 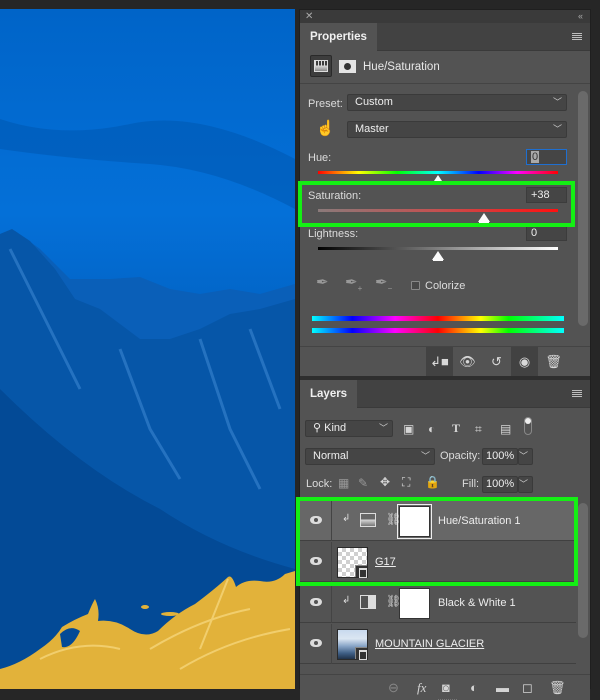 I want to click on fill-label: Fill:, so click(x=471, y=484).